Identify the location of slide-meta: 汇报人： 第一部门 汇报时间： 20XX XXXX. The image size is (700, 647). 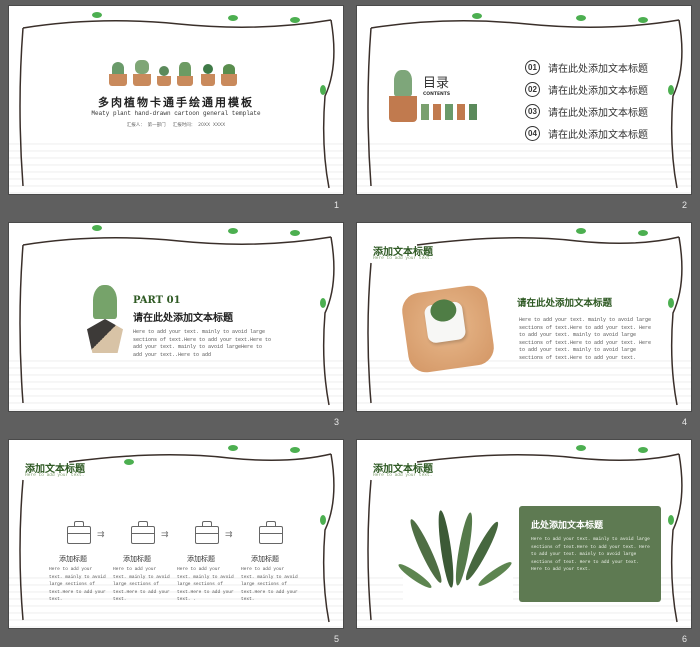
(176, 125).